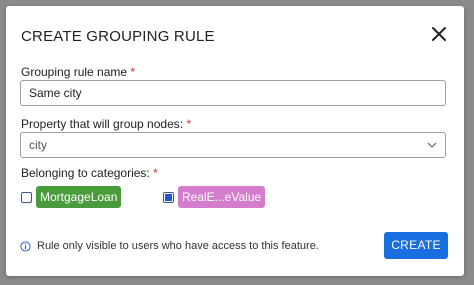 This screenshot has height=285, width=474. I want to click on category-checkbox-mortgageloan, so click(26, 197).